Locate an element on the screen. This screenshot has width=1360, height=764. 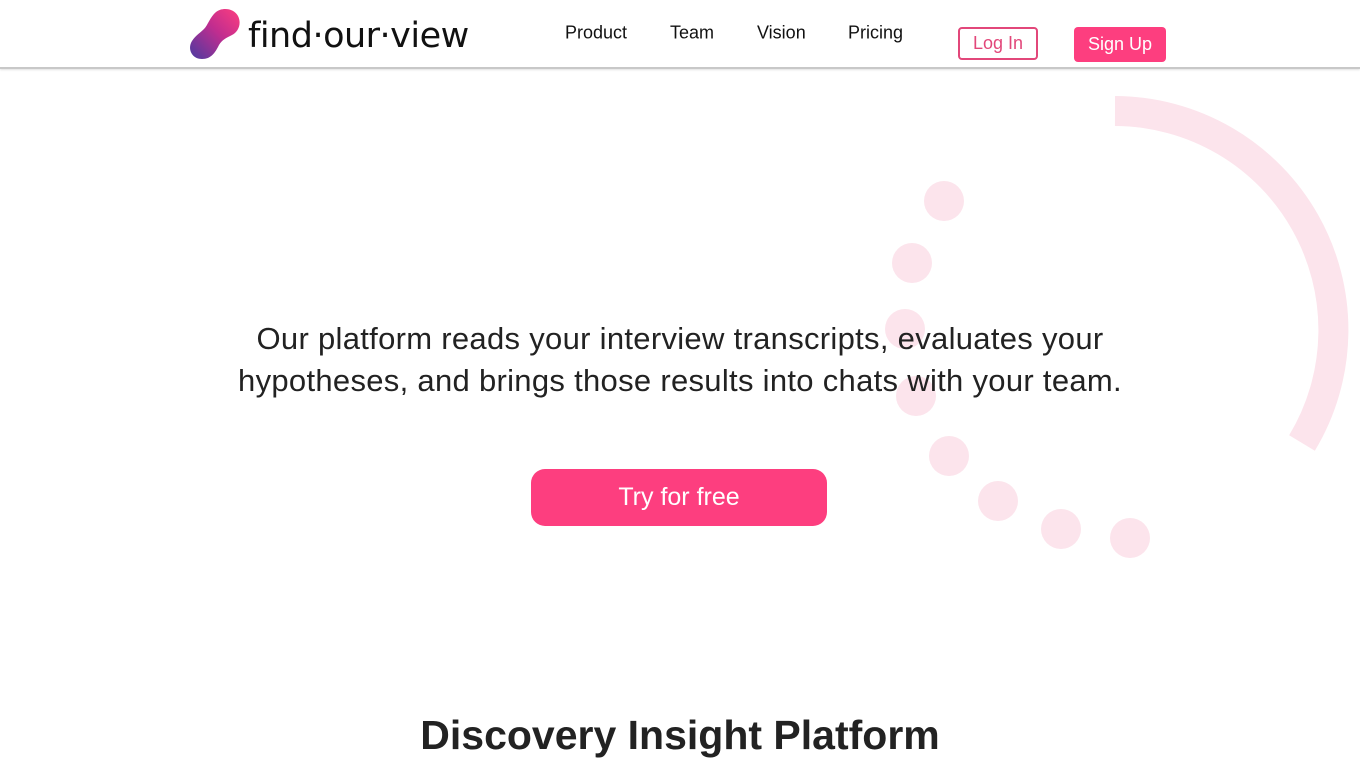
nav-vision: Vision is located at coordinates (781, 33).